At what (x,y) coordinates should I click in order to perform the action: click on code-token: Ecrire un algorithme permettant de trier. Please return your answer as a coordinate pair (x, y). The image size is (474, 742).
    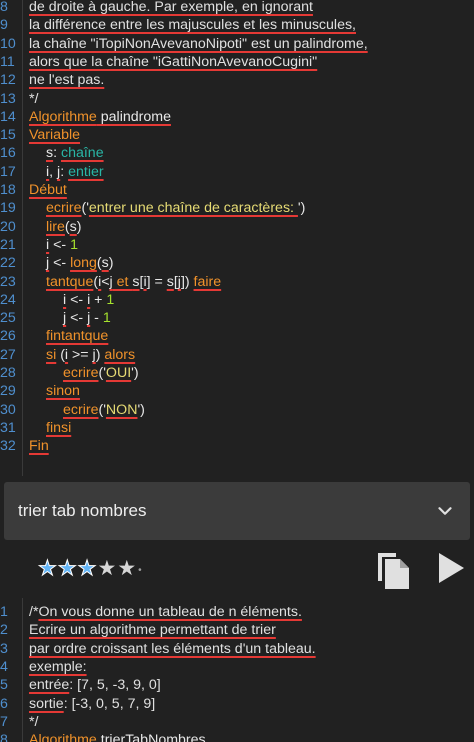
    Looking at the image, I should click on (152, 630).